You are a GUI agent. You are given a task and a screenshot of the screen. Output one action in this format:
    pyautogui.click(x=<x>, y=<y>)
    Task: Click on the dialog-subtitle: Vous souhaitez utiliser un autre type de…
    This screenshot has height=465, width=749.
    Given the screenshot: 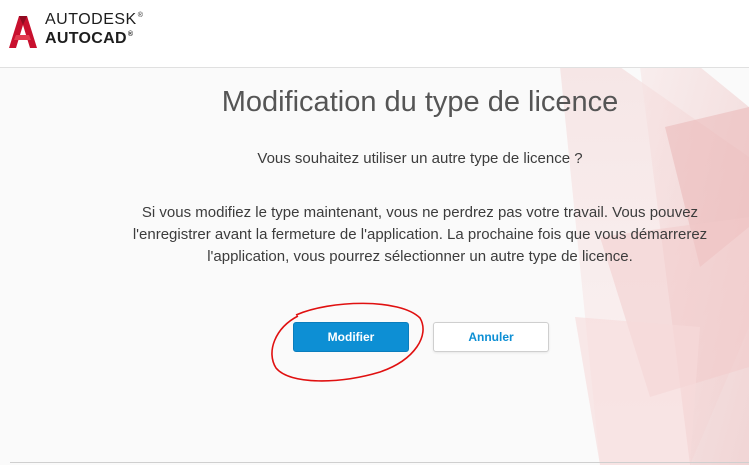 What is the action you would take?
    pyautogui.click(x=420, y=158)
    